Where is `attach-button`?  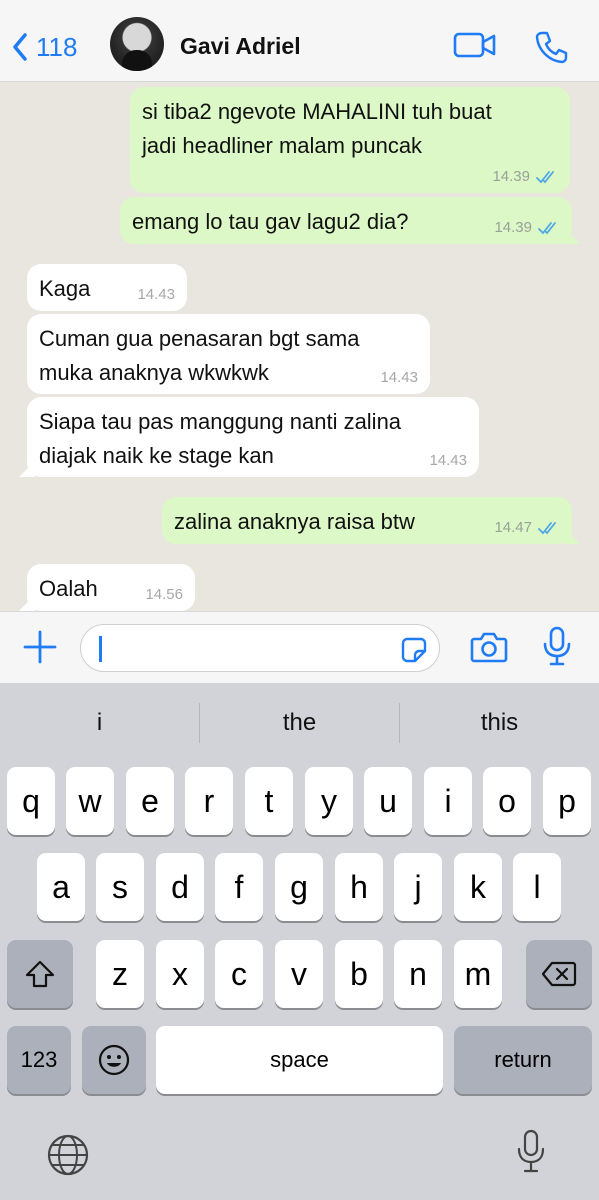
attach-button is located at coordinates (40, 649).